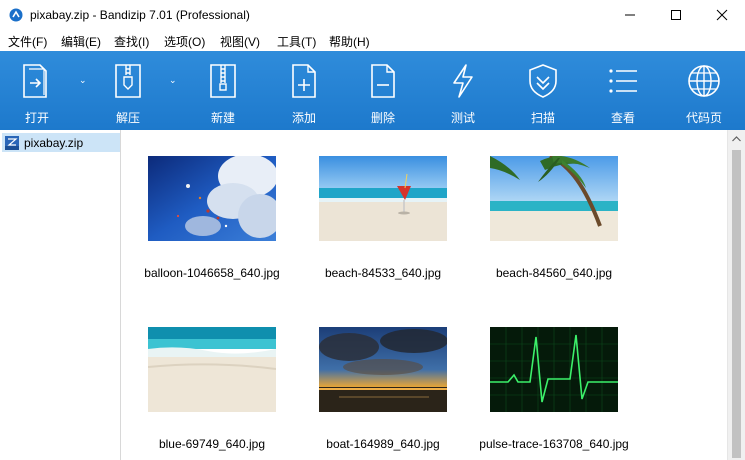  I want to click on close-icon, so click(722, 15).